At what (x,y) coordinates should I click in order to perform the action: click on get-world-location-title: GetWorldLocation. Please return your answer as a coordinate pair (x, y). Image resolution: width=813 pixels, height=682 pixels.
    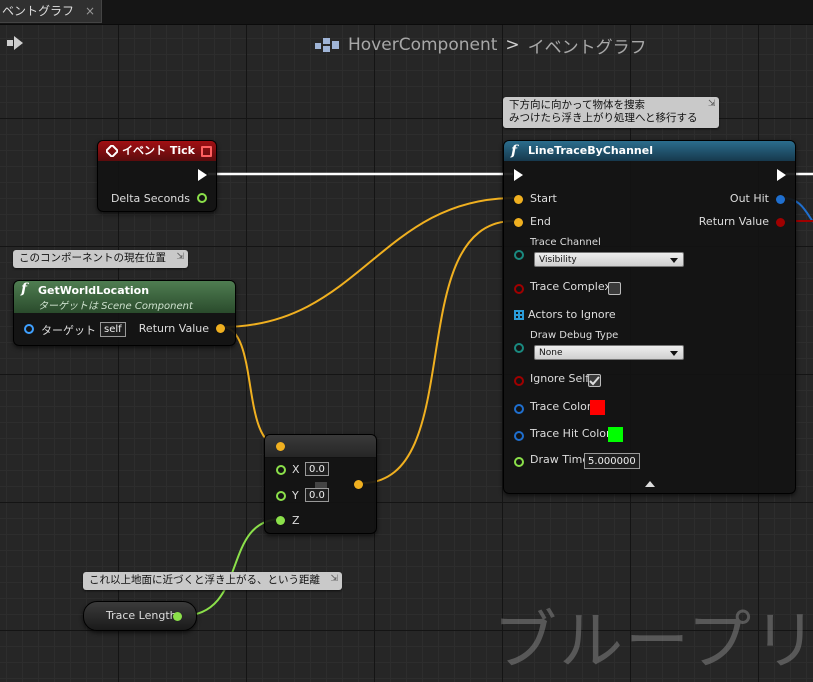
    Looking at the image, I should click on (94, 290).